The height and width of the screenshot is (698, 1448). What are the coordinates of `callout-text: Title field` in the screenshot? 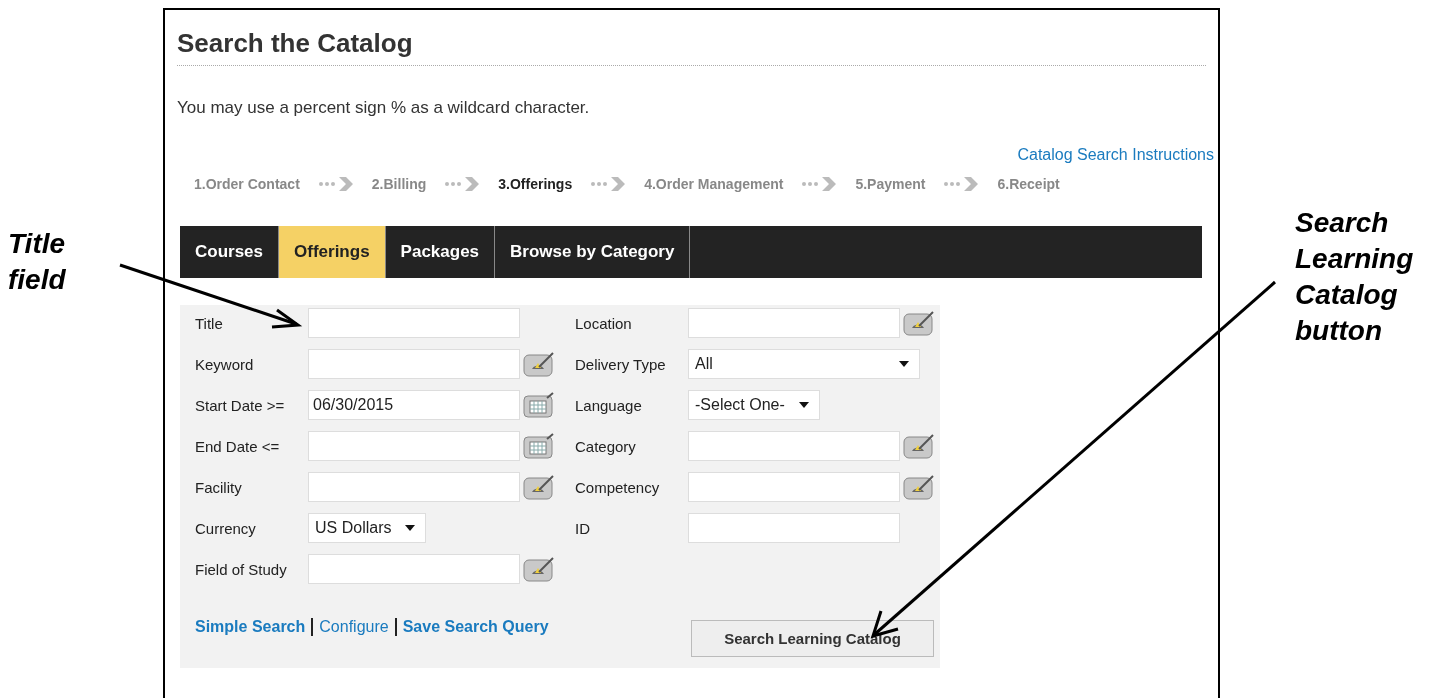 It's located at (37, 262).